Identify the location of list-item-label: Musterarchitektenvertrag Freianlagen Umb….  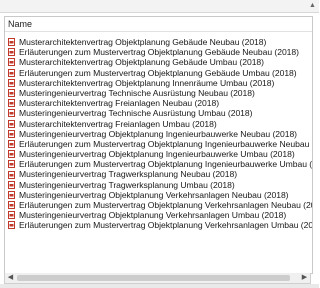
(118, 123).